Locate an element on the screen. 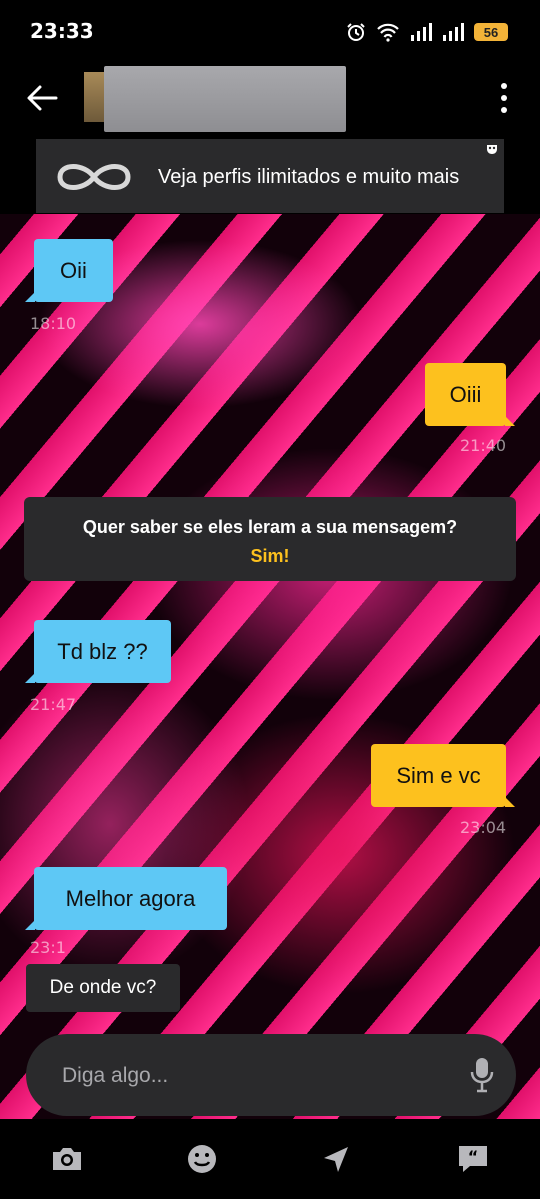 This screenshot has height=1199, width=540. saved-phrases-icon: “ is located at coordinates (473, 1159).